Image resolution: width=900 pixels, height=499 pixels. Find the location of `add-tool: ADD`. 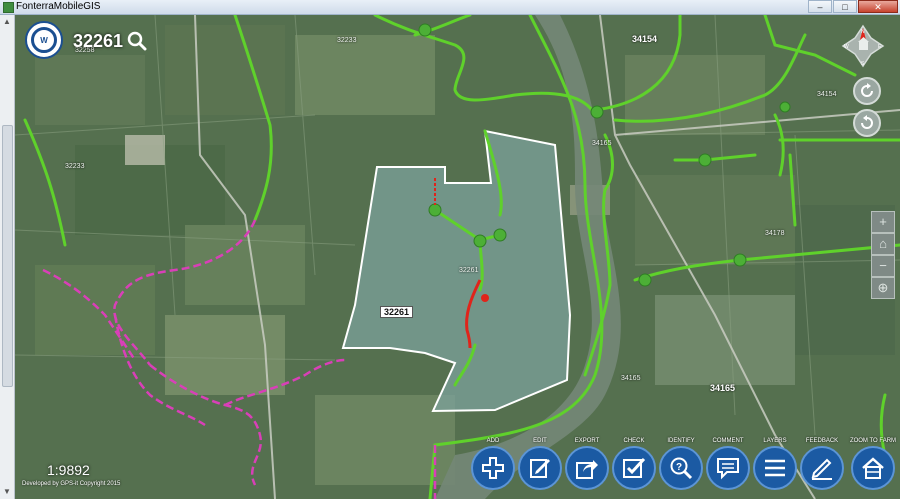

add-tool: ADD is located at coordinates (493, 463).